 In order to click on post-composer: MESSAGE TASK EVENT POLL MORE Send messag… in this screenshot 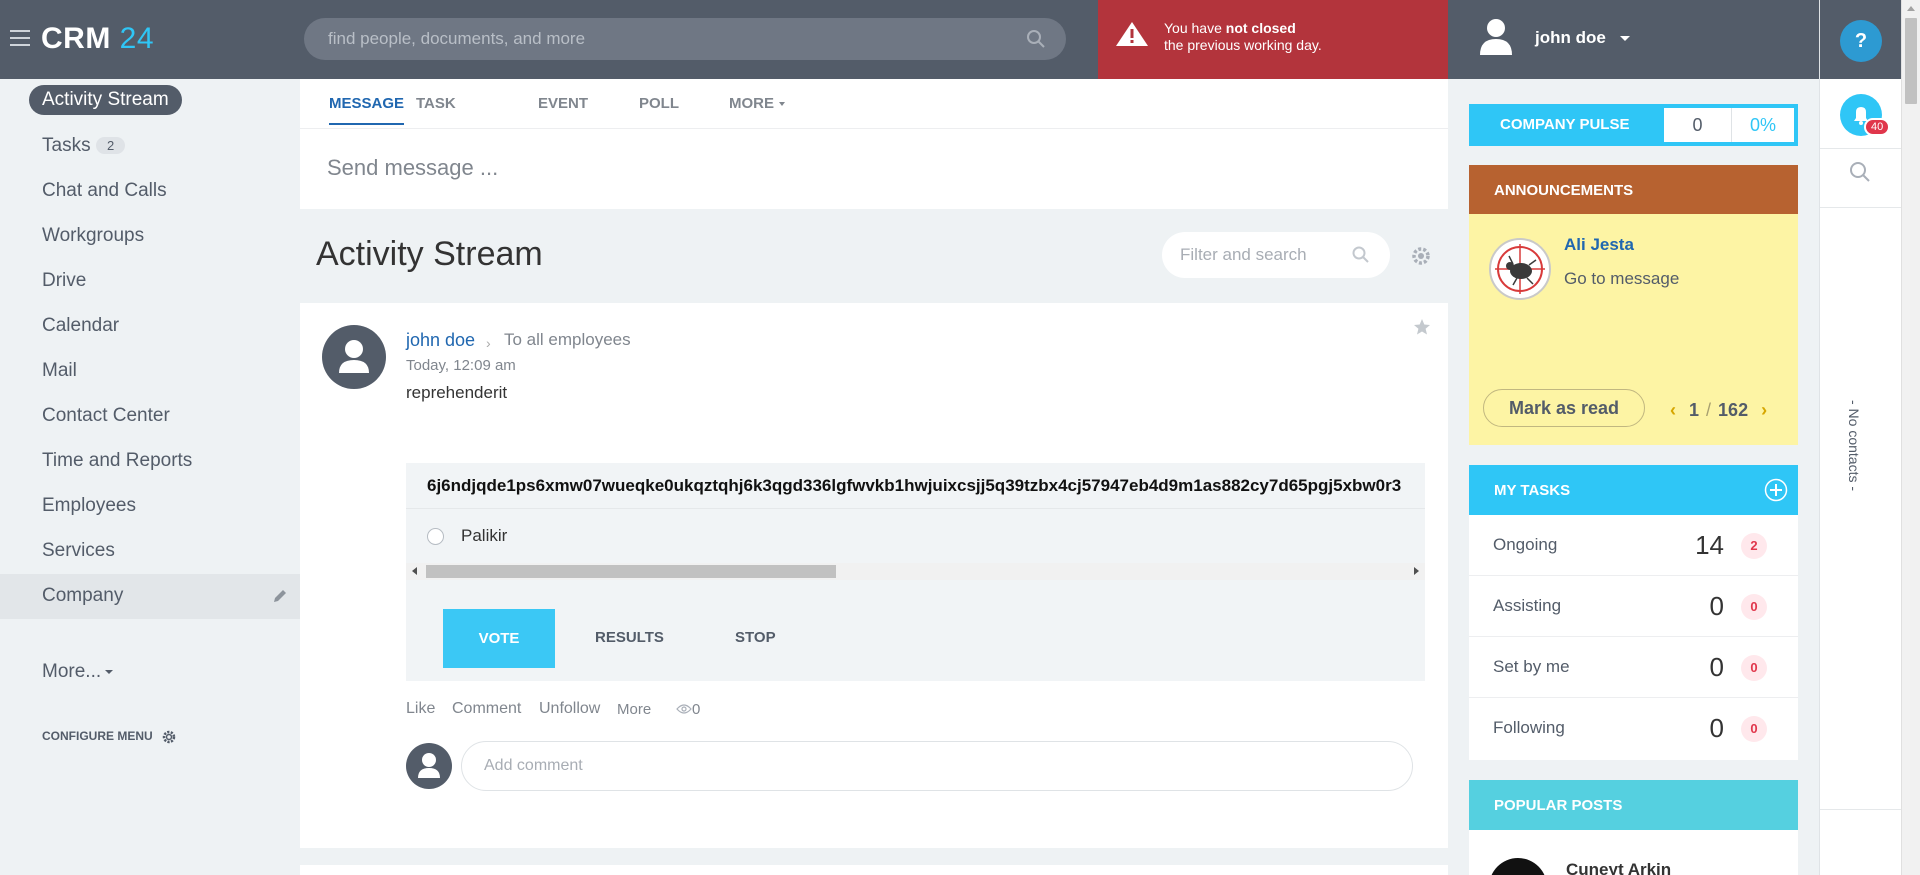, I will do `click(874, 144)`.